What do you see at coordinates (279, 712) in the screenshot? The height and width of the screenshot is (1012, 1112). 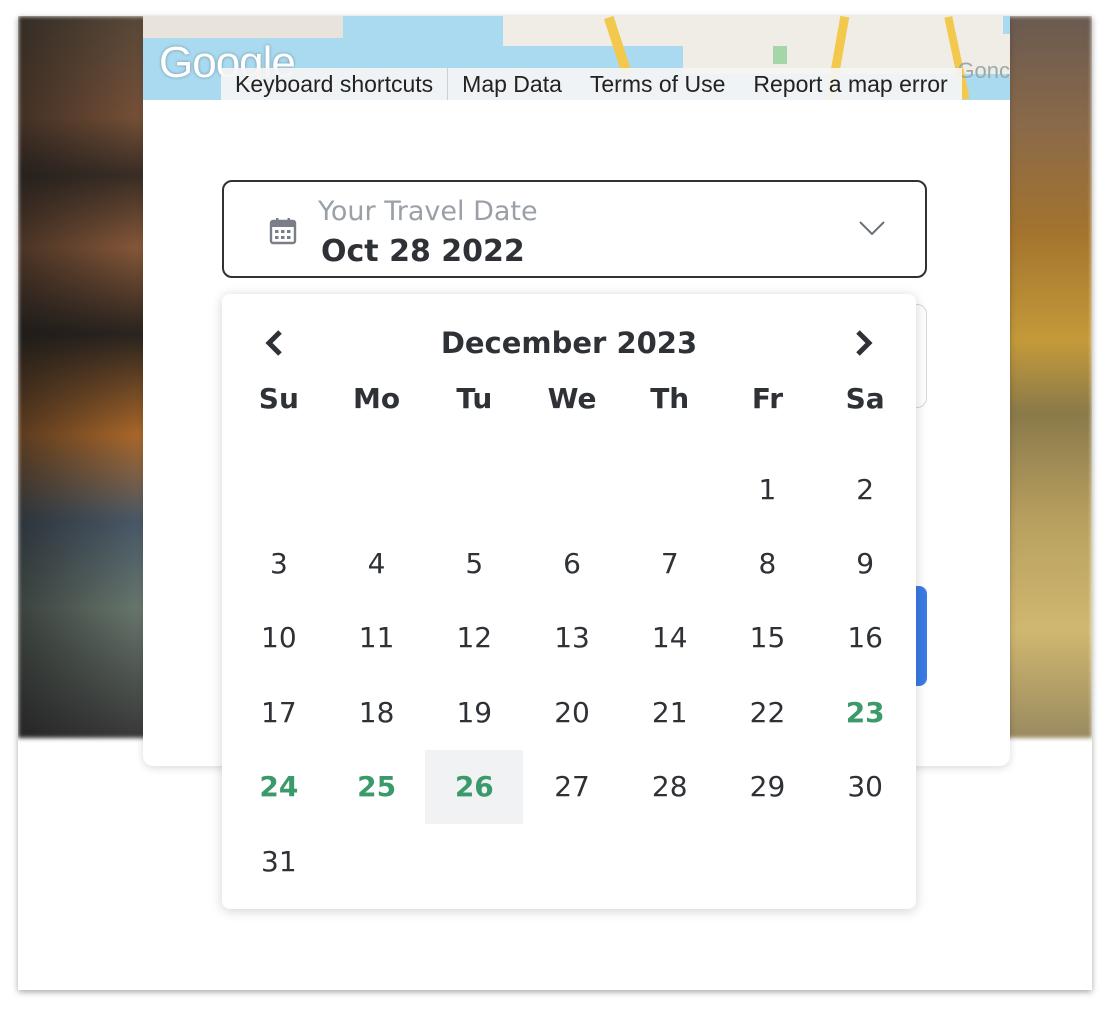 I see `calendar-day: 17` at bounding box center [279, 712].